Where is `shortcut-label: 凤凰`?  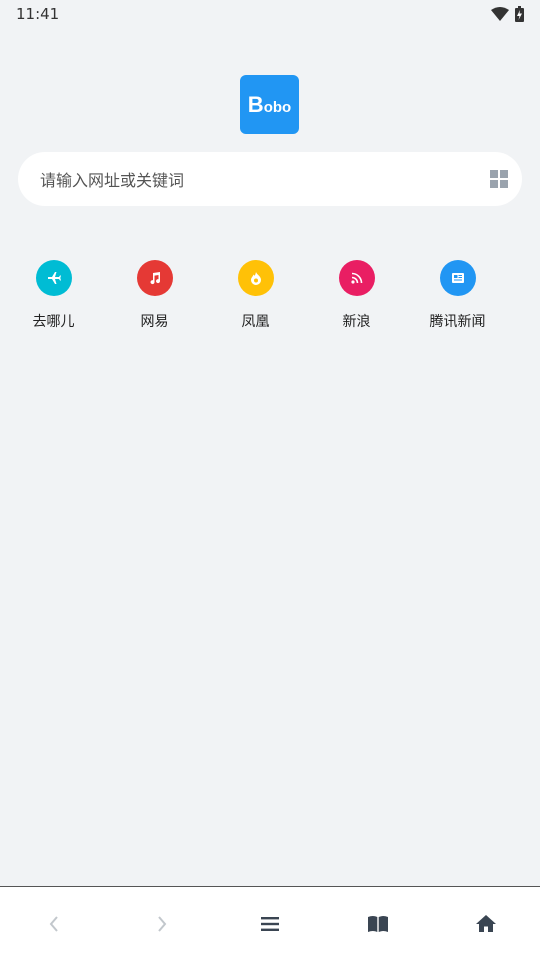
shortcut-label: 凤凰 is located at coordinates (255, 322).